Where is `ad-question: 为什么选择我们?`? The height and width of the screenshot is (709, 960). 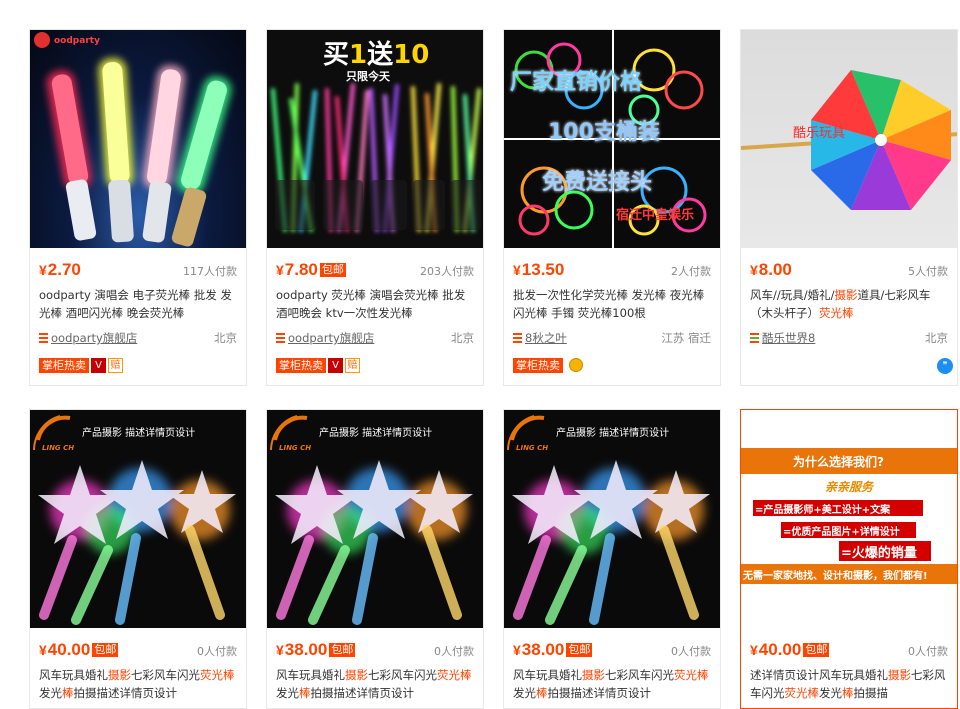 ad-question: 为什么选择我们? is located at coordinates (838, 462).